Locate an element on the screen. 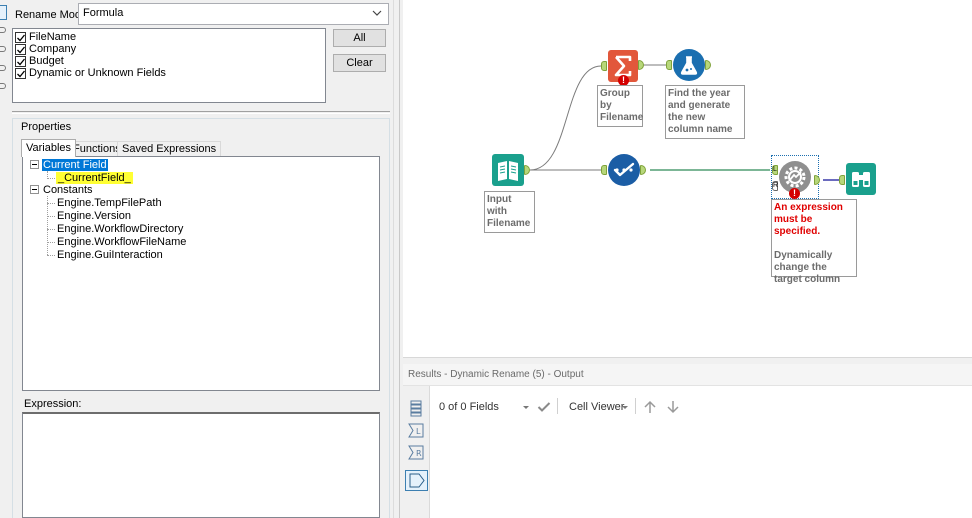  tree-node-constants: Constants is located at coordinates (68, 190).